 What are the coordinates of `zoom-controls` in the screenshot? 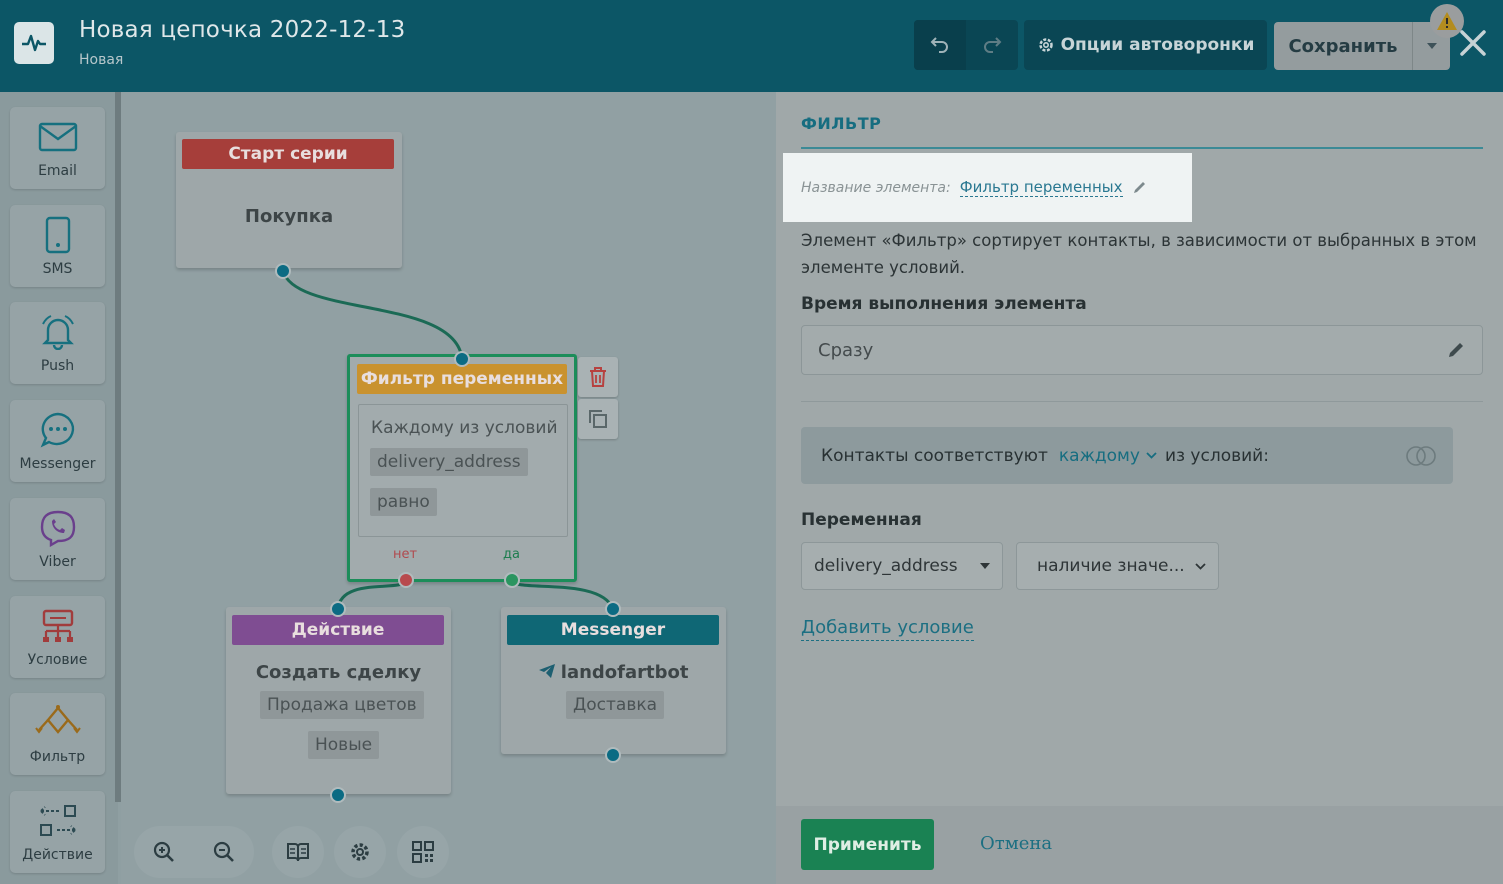 It's located at (194, 852).